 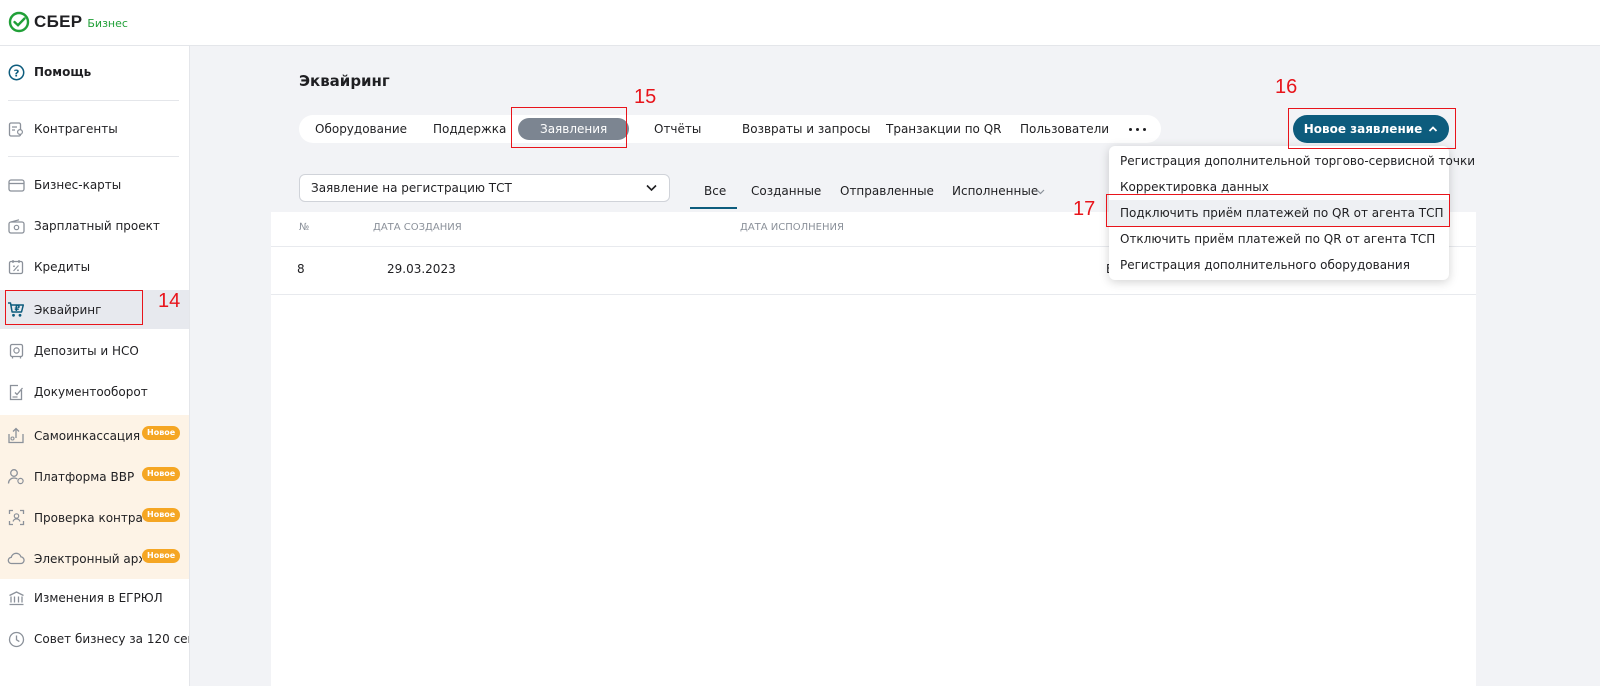 I want to click on sidebar-item-docflow: Документооборот, so click(x=94, y=392).